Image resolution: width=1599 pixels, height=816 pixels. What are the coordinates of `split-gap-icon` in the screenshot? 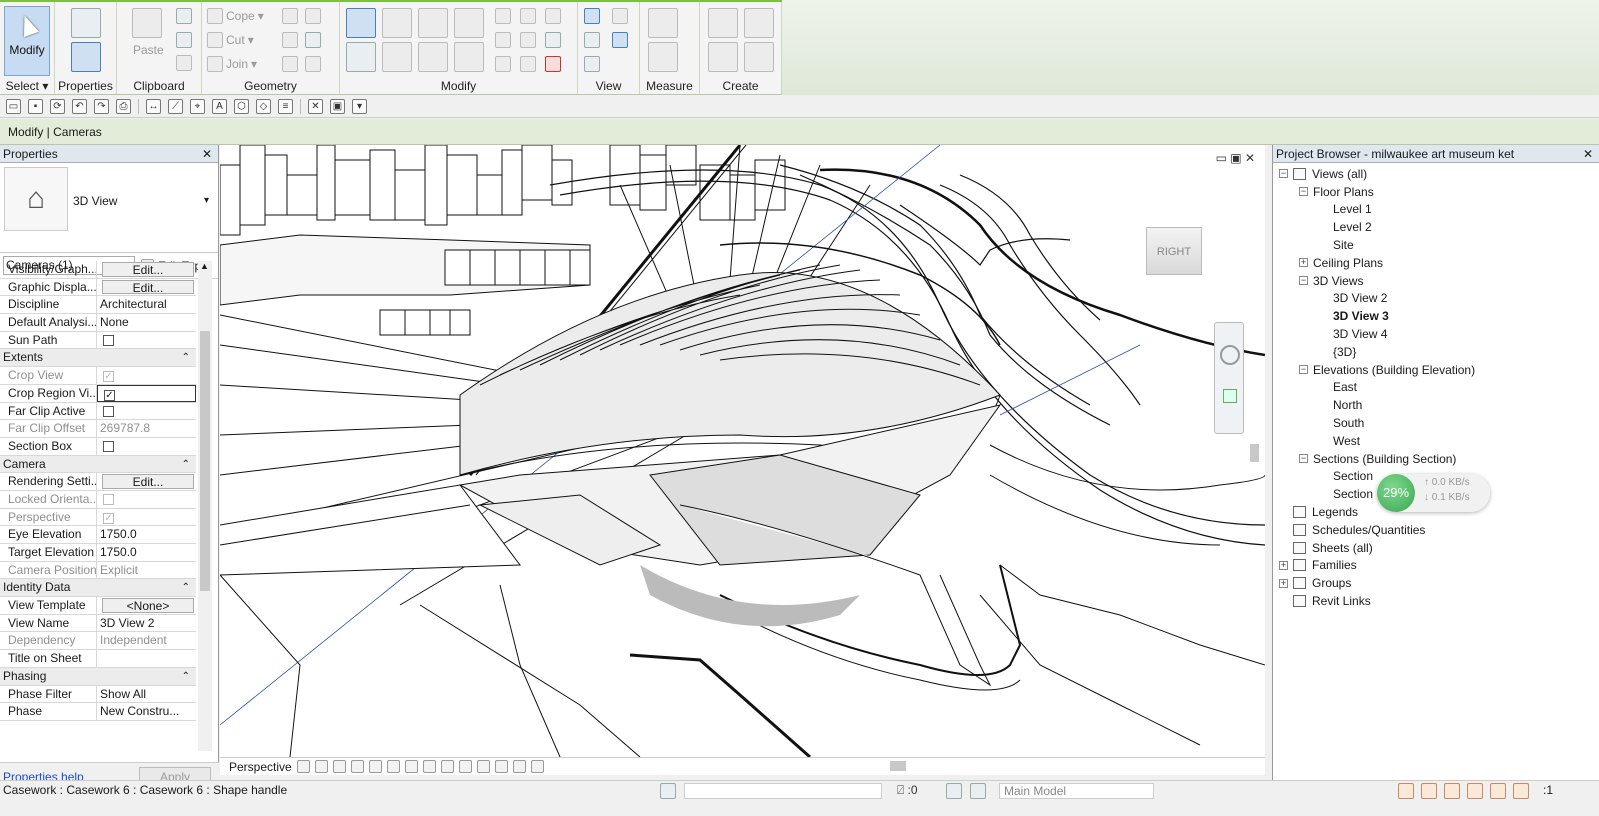 It's located at (528, 16).